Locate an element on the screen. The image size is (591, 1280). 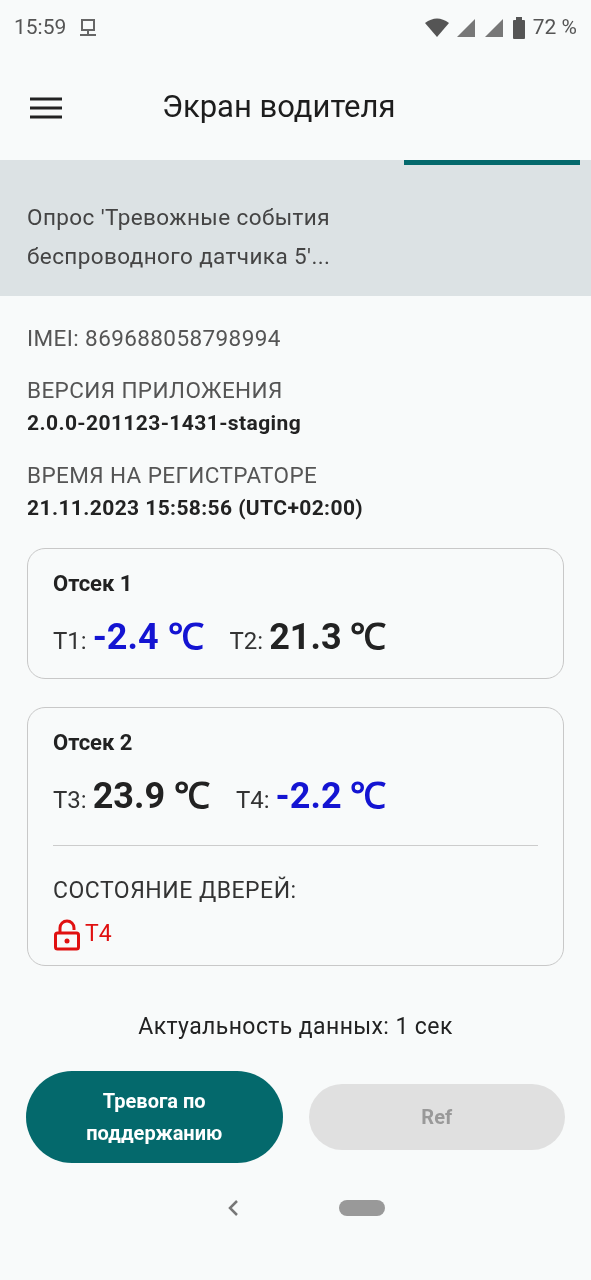
time-value: 21.11.2023 15:58:56 (UTC+02:00) is located at coordinates (196, 508).